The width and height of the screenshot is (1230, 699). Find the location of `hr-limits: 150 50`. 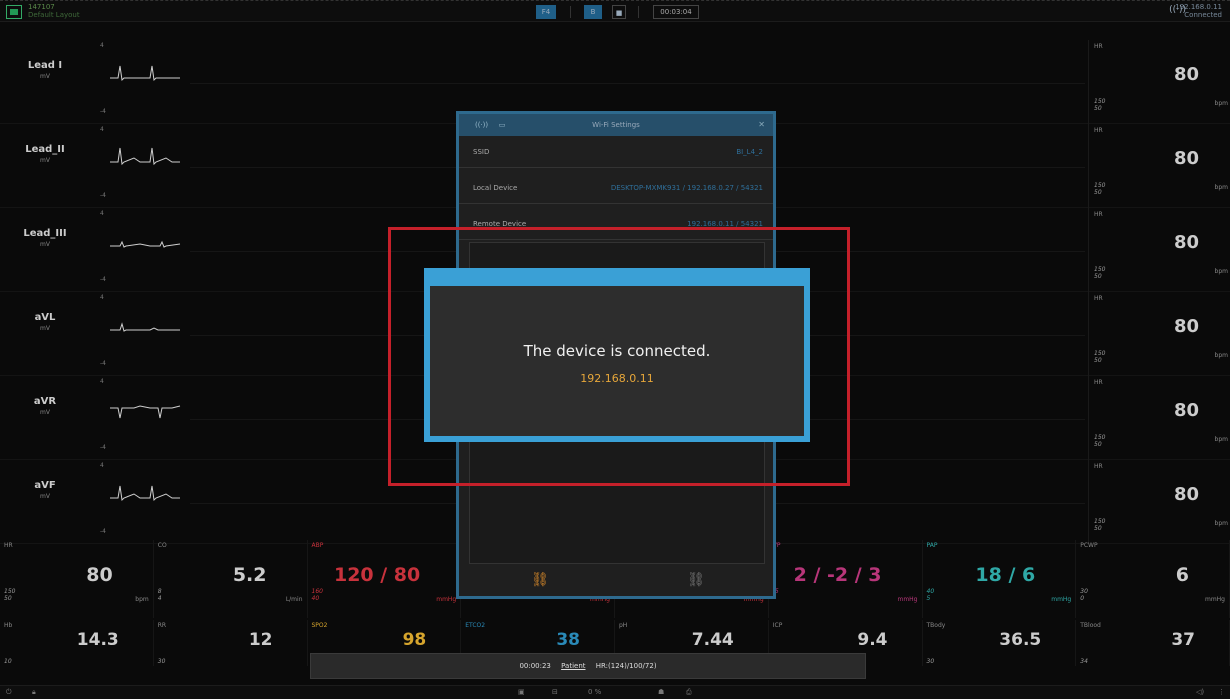

hr-limits: 150 50 is located at coordinates (1099, 441).